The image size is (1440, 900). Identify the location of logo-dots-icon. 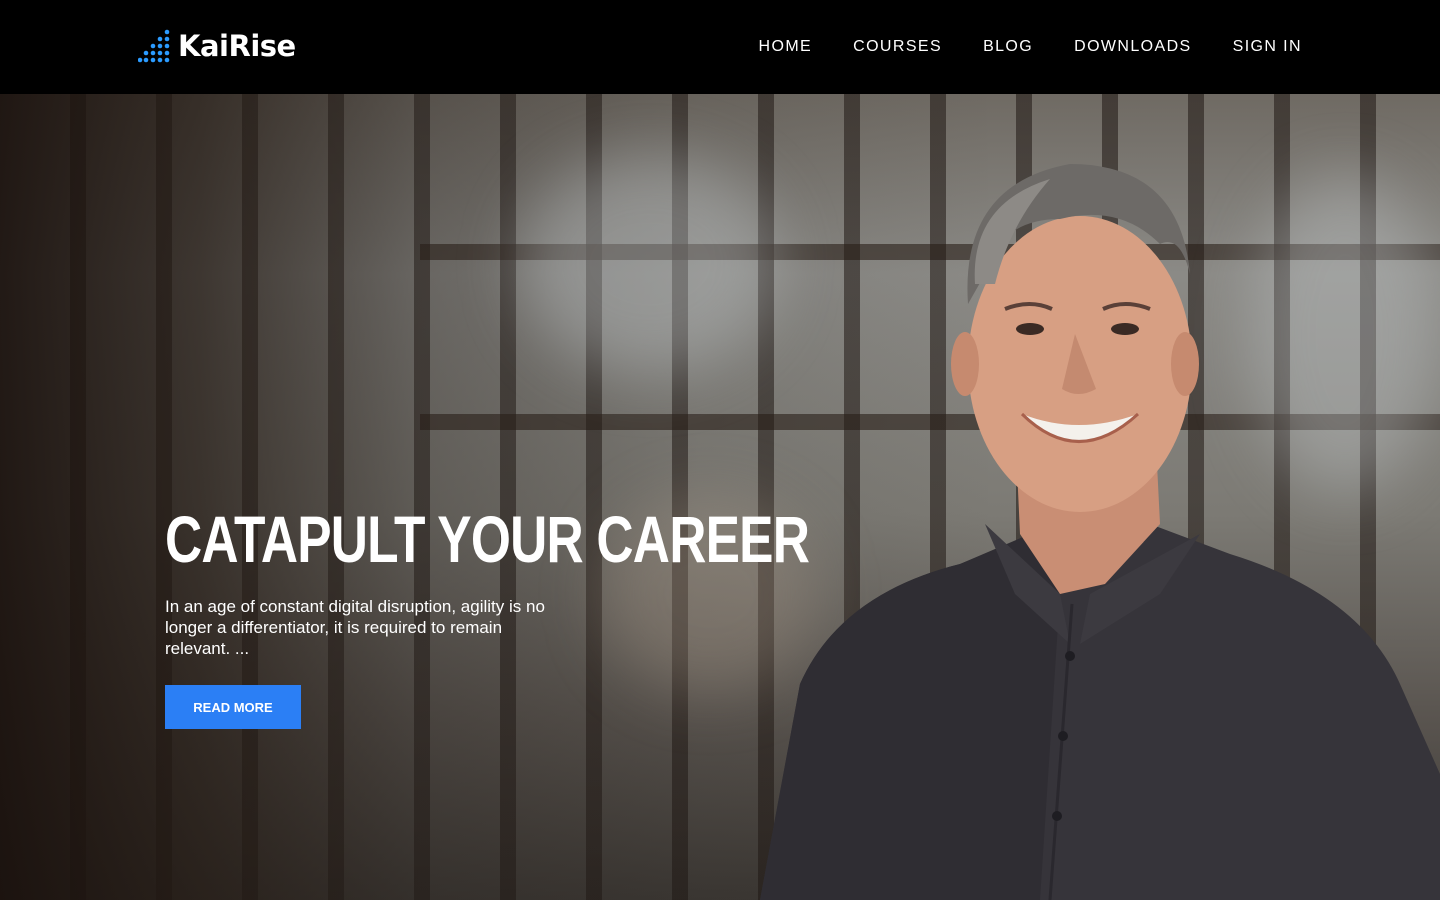
(154, 46).